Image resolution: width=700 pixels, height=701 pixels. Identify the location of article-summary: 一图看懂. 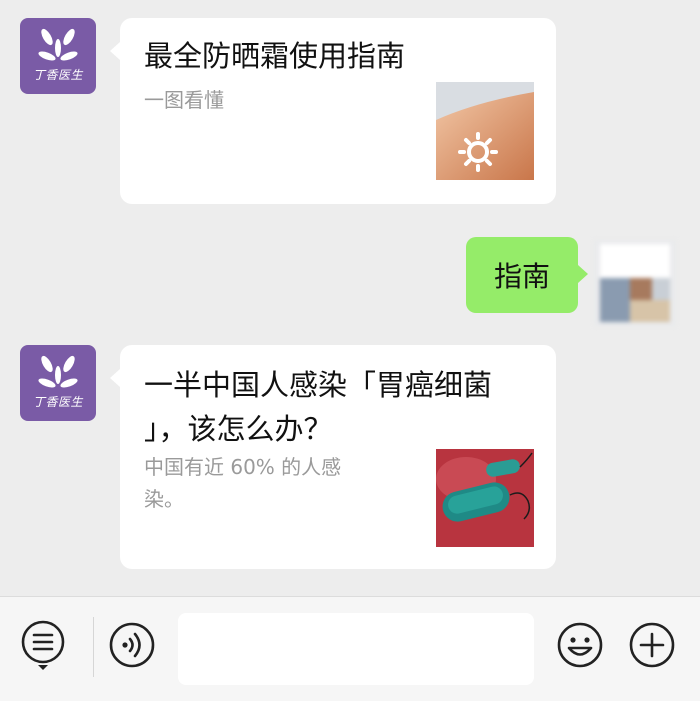
(184, 100).